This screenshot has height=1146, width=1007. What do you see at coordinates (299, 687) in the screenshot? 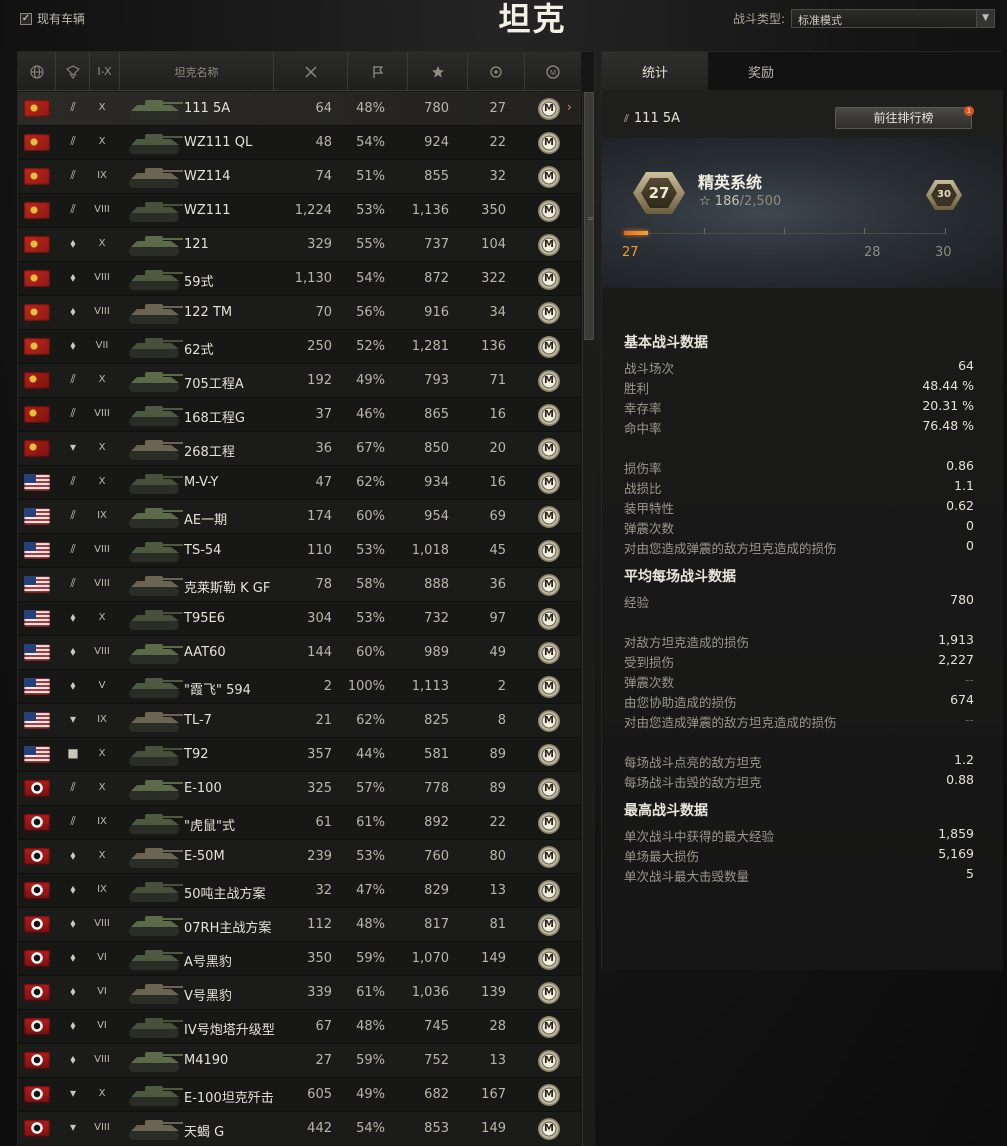
I see `table-row: ⬧ V "霞飞" 594 2 100% 1,113 2 M` at bounding box center [299, 687].